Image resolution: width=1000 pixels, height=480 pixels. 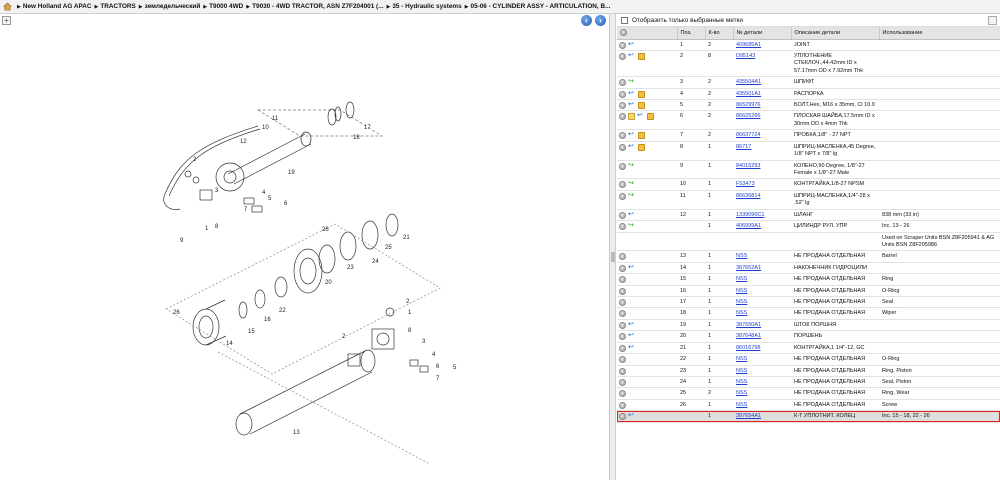 I want to click on column-description: Описание детали, so click(x=835, y=33).